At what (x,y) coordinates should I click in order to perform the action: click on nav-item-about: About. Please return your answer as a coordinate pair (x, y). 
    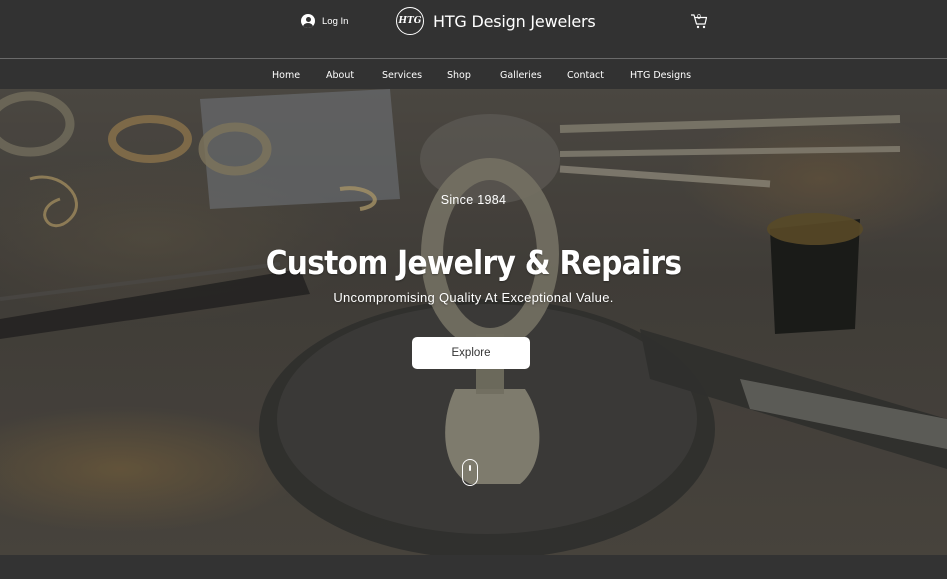
    Looking at the image, I should click on (340, 74).